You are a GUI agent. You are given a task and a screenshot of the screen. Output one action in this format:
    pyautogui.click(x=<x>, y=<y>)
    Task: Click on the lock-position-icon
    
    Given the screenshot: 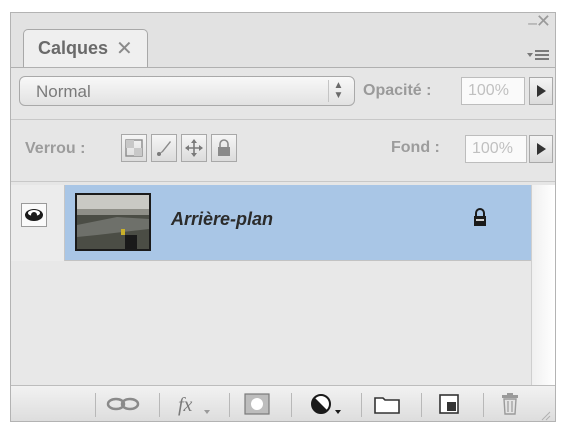 What is the action you would take?
    pyautogui.click(x=194, y=148)
    